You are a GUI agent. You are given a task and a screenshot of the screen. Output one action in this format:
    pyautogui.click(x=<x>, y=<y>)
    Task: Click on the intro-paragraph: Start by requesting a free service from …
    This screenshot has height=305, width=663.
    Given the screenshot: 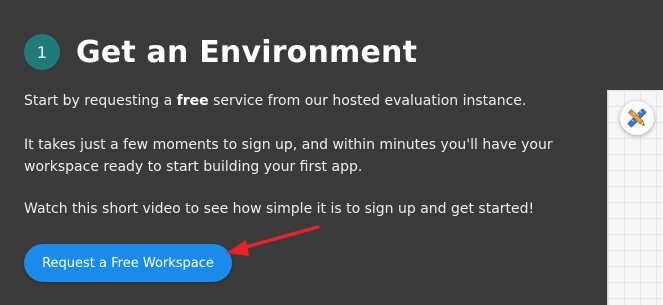 What is the action you would take?
    pyautogui.click(x=304, y=101)
    